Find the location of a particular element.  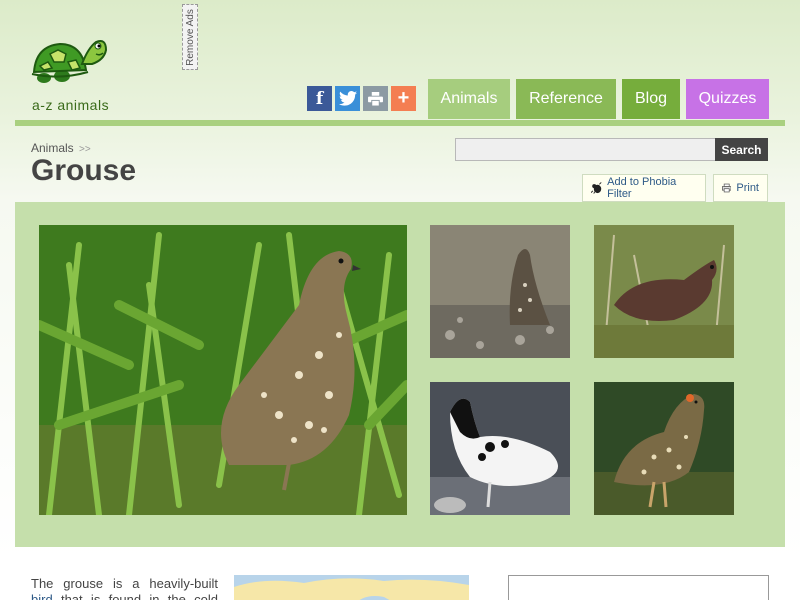

spider-icon is located at coordinates (596, 188).